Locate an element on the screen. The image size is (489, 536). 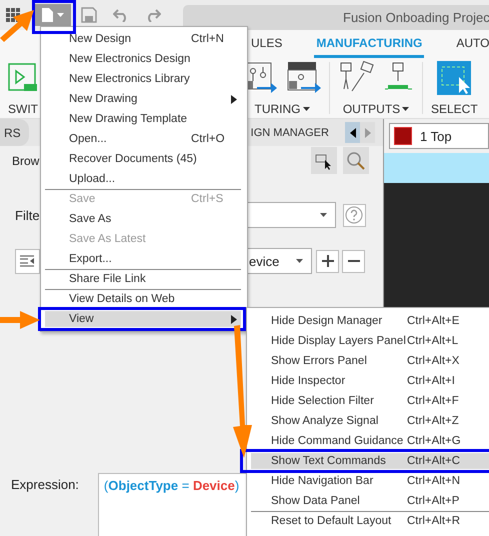
remove-button is located at coordinates (353, 261).